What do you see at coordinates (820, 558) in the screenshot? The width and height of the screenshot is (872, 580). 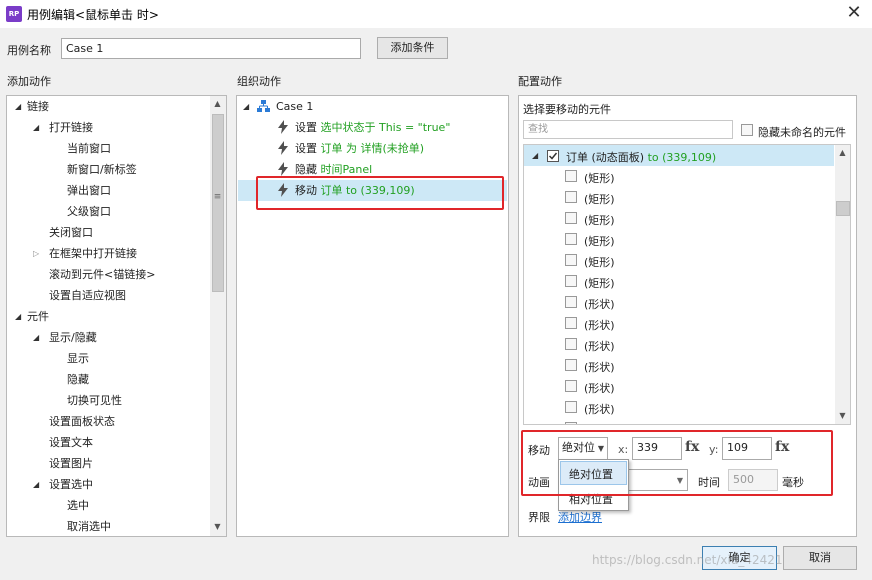 I see `cancel-button: 取消` at bounding box center [820, 558].